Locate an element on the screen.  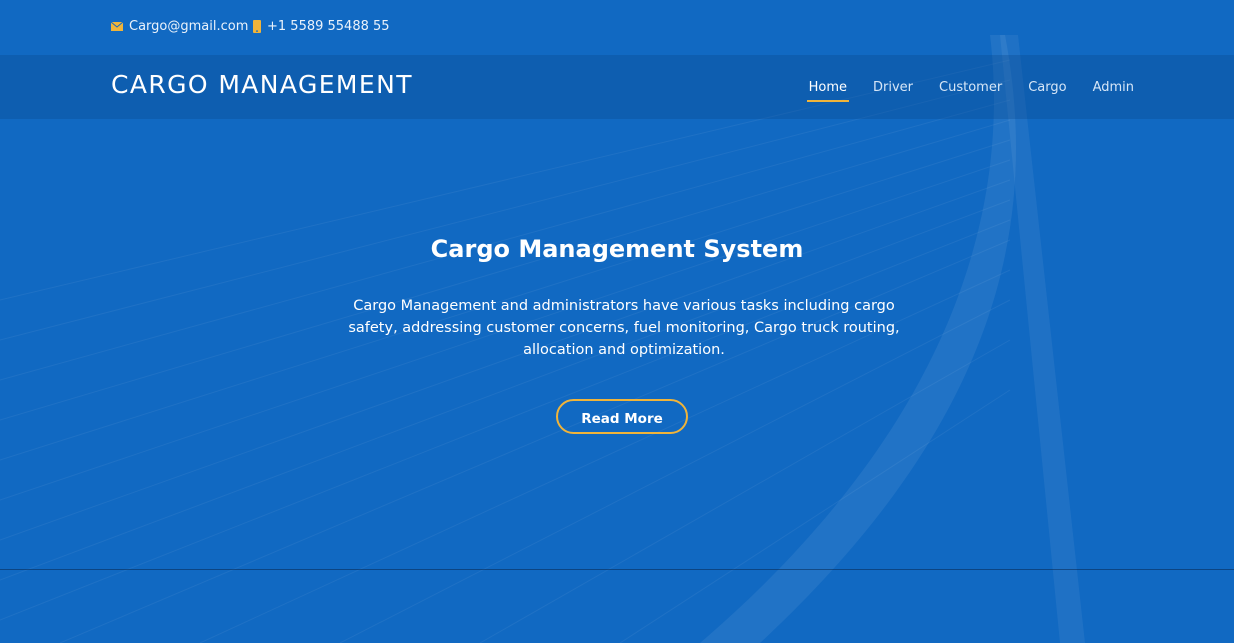
nav-links: Home Driver Customer Cargo Admin is located at coordinates (970, 91).